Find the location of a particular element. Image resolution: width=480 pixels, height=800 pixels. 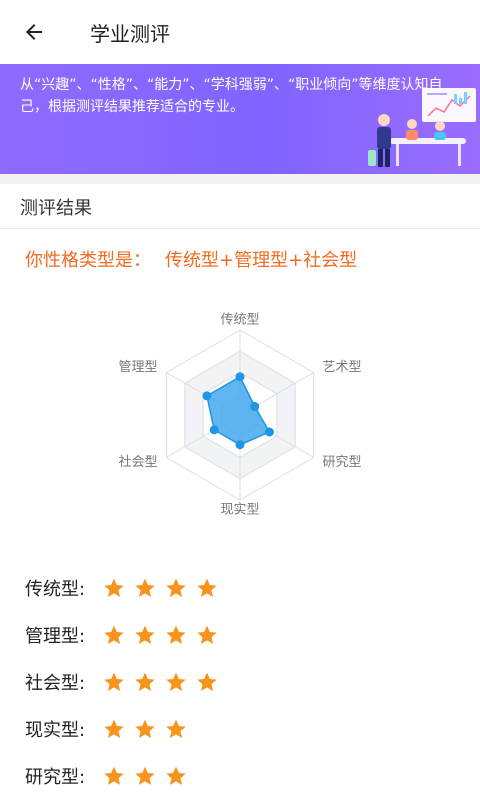

page-title: 学业测评 is located at coordinates (130, 33).